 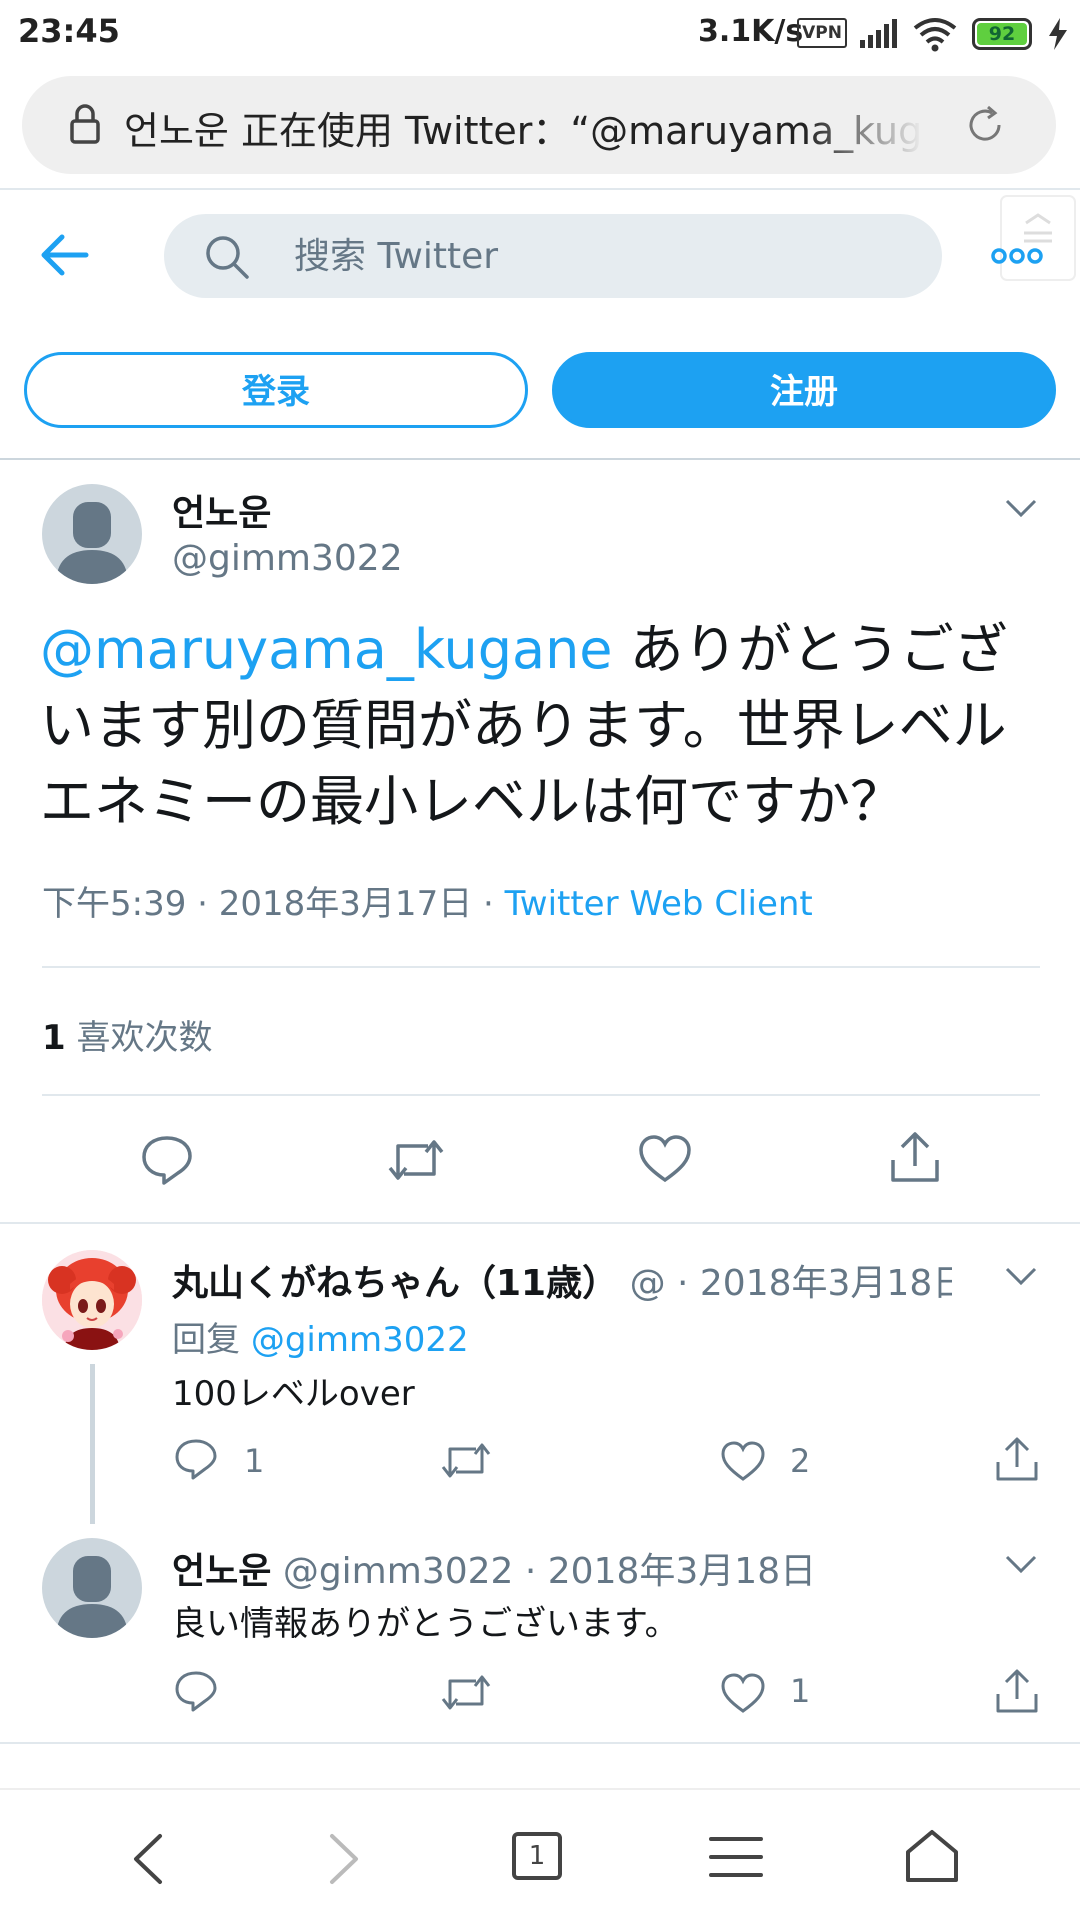 I want to click on battery-indicator: 92, so click(x=1002, y=34).